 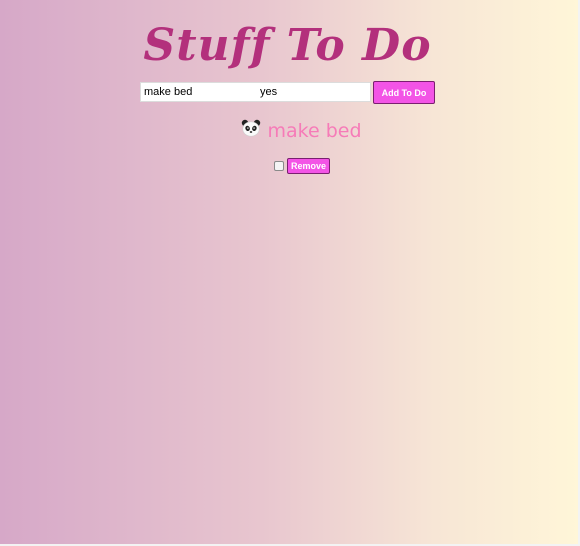 What do you see at coordinates (279, 166) in the screenshot?
I see `todo-done-checkbox` at bounding box center [279, 166].